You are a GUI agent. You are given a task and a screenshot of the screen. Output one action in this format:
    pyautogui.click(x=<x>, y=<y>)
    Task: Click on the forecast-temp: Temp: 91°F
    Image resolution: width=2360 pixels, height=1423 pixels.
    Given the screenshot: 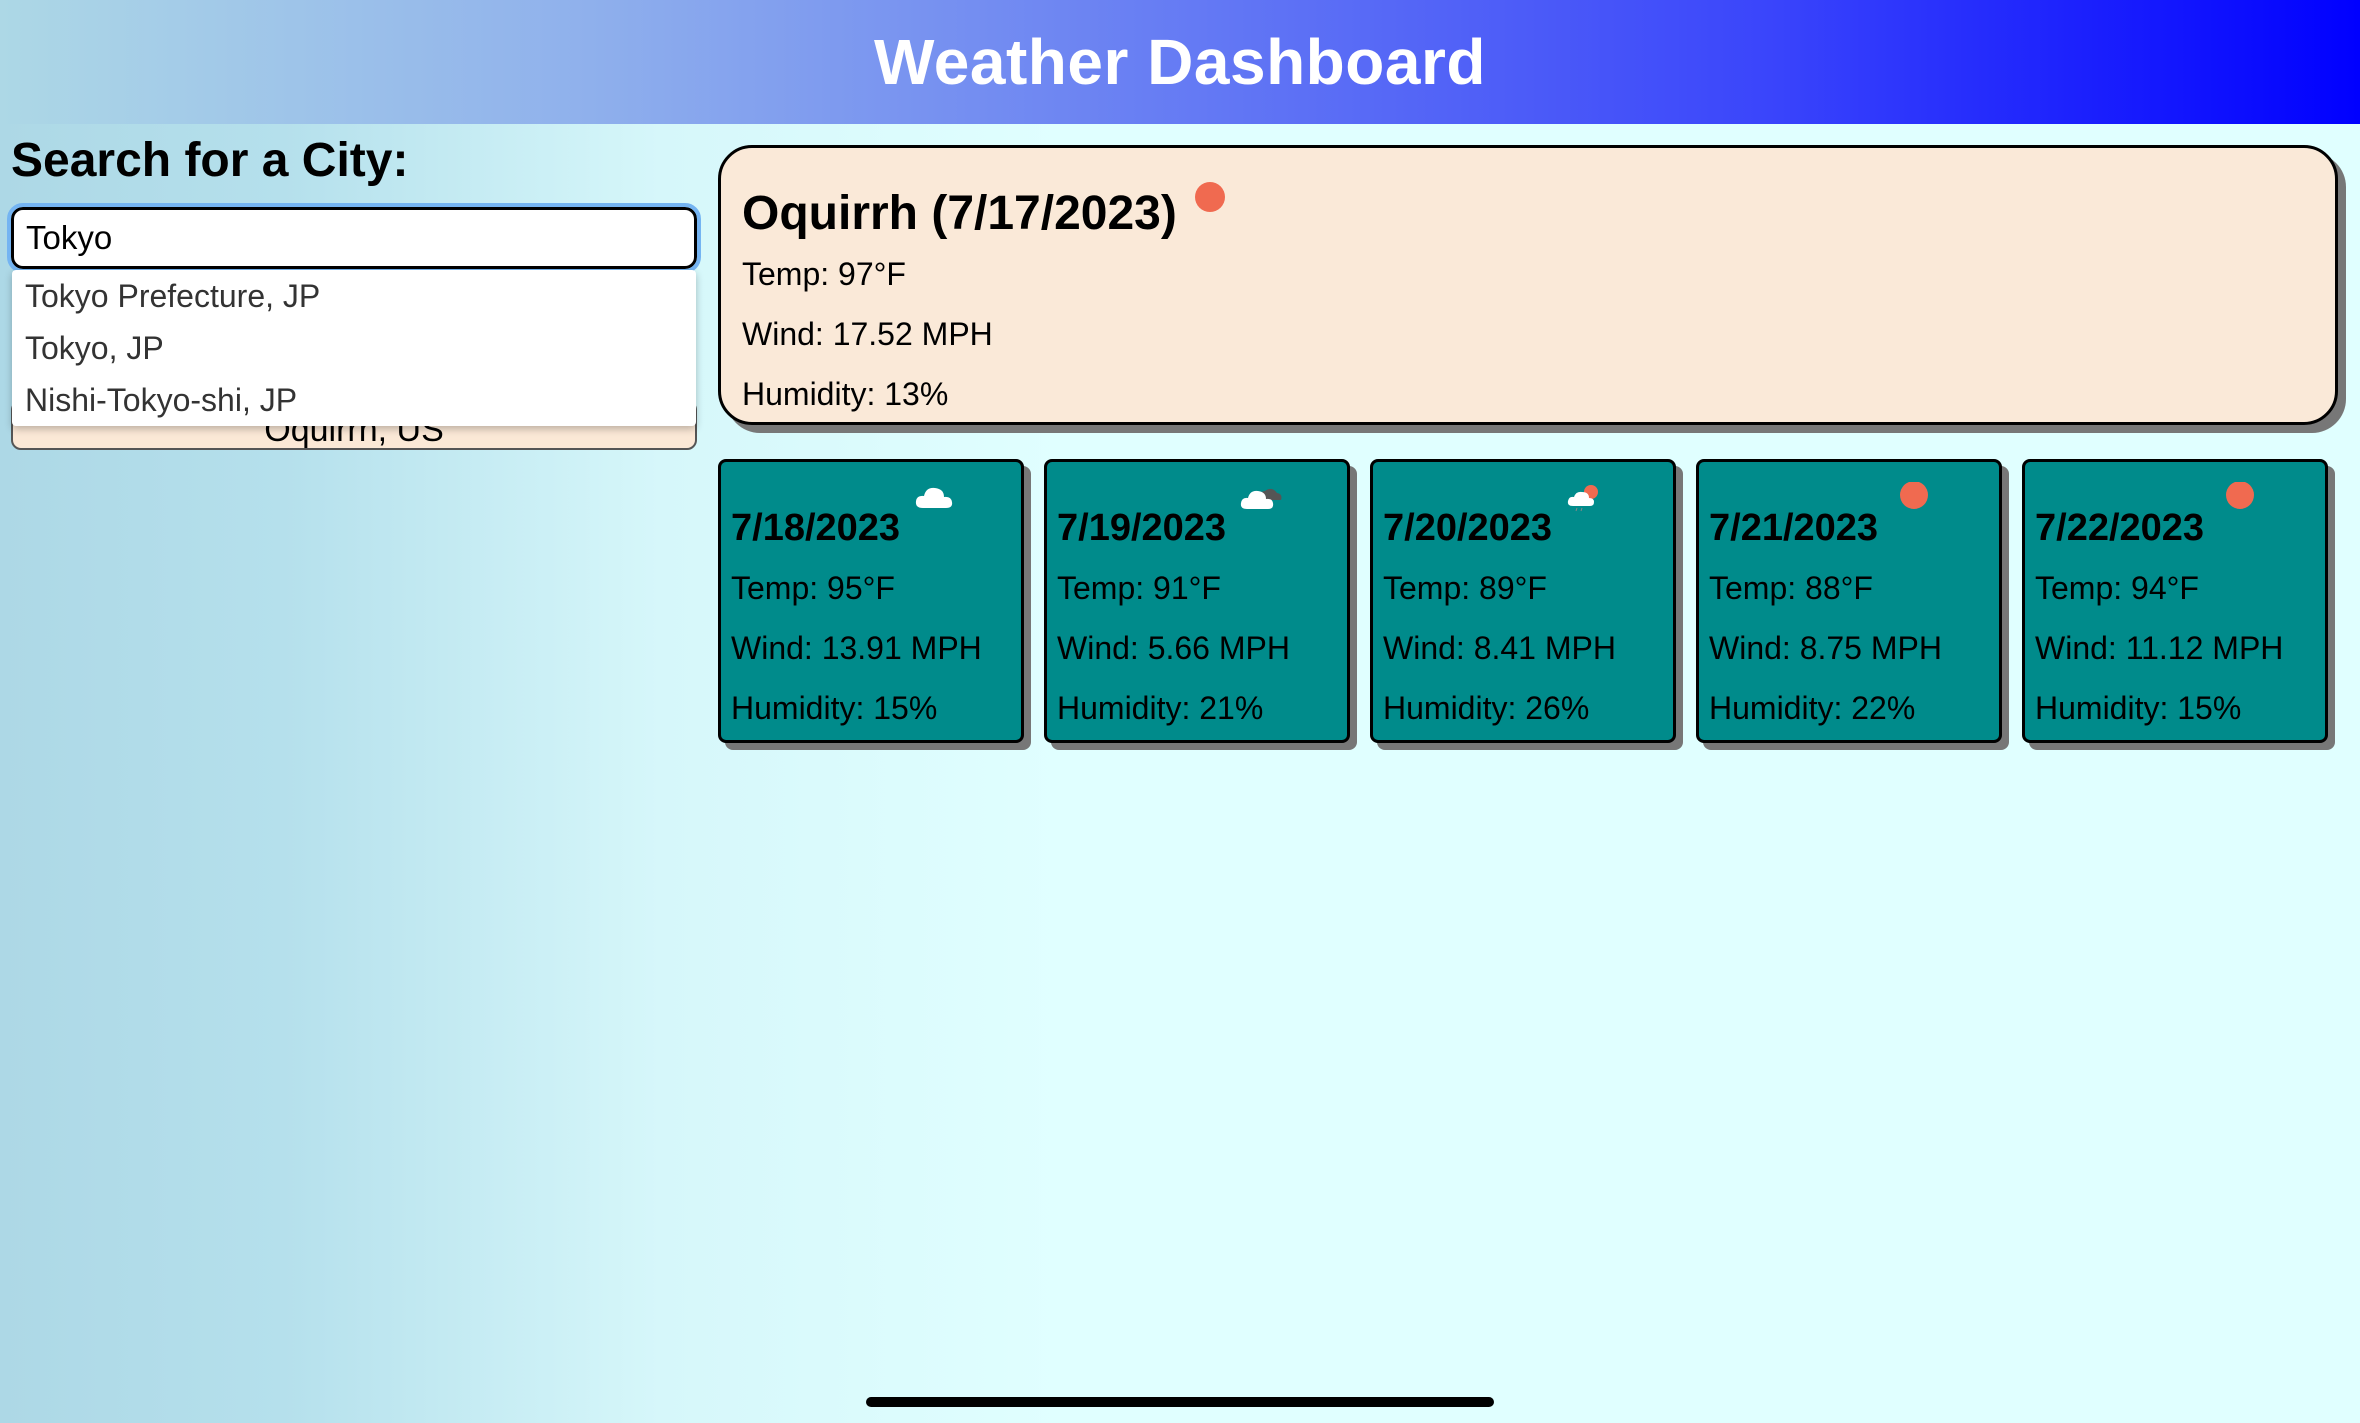 What is the action you would take?
    pyautogui.click(x=1139, y=588)
    